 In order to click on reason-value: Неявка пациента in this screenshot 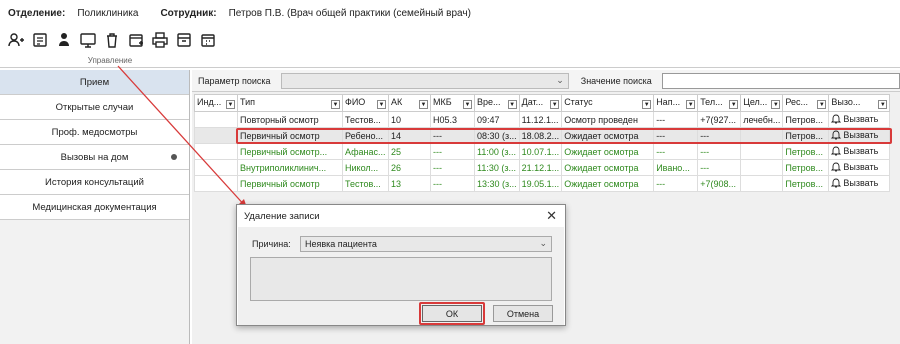, I will do `click(341, 244)`.